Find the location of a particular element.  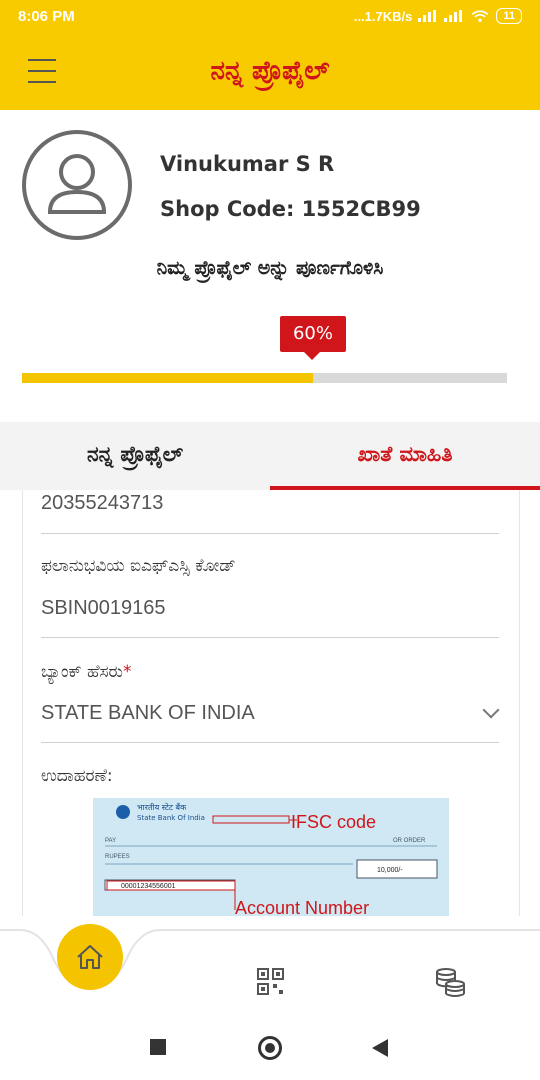

page-title: ನನ್ನ ಪ್ರೊಫೈಲ್ is located at coordinates (270, 71).